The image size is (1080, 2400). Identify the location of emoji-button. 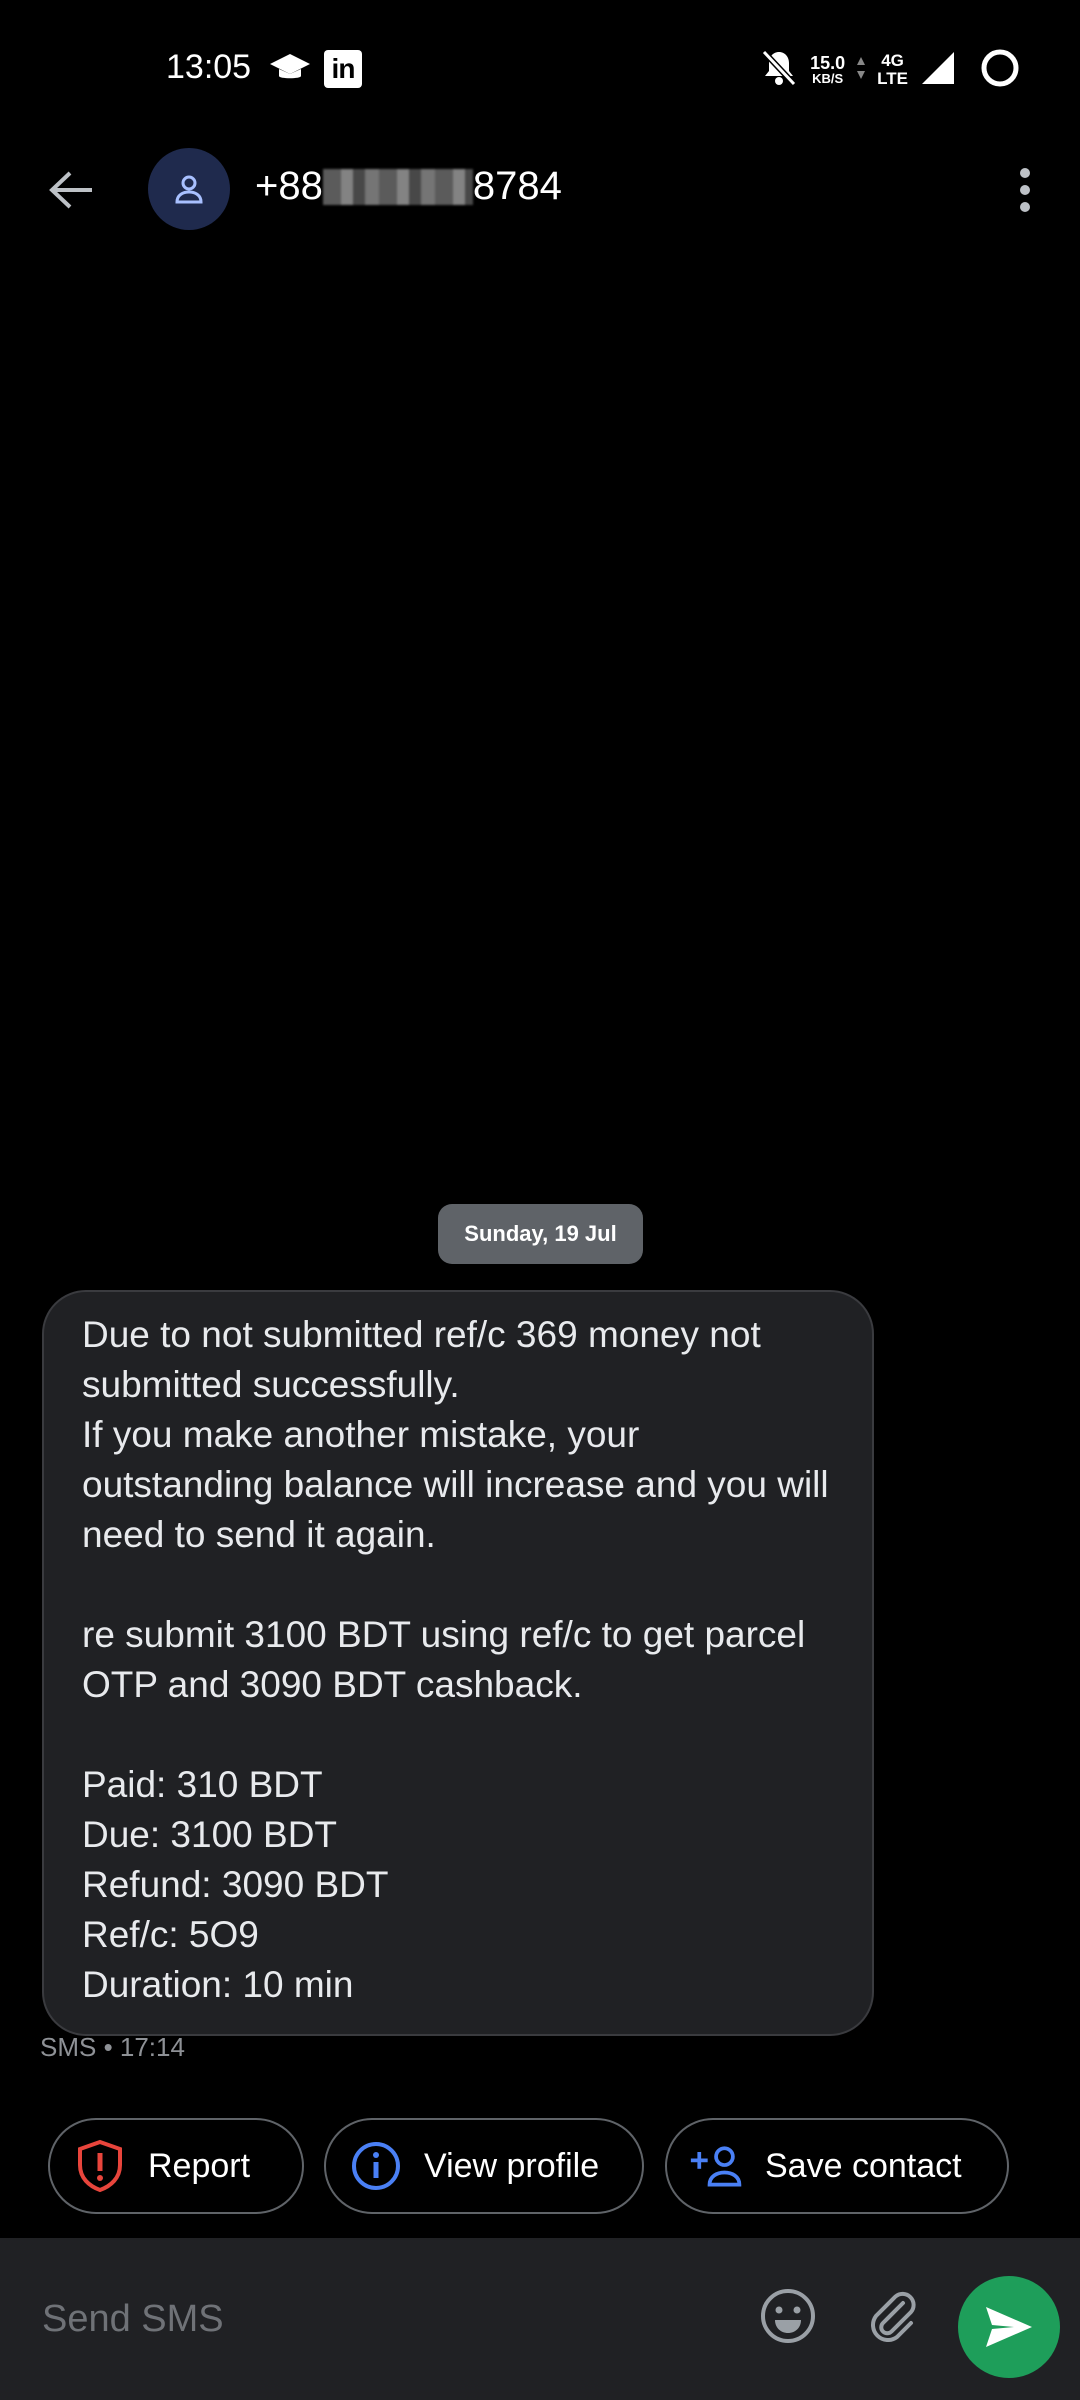
(788, 2316).